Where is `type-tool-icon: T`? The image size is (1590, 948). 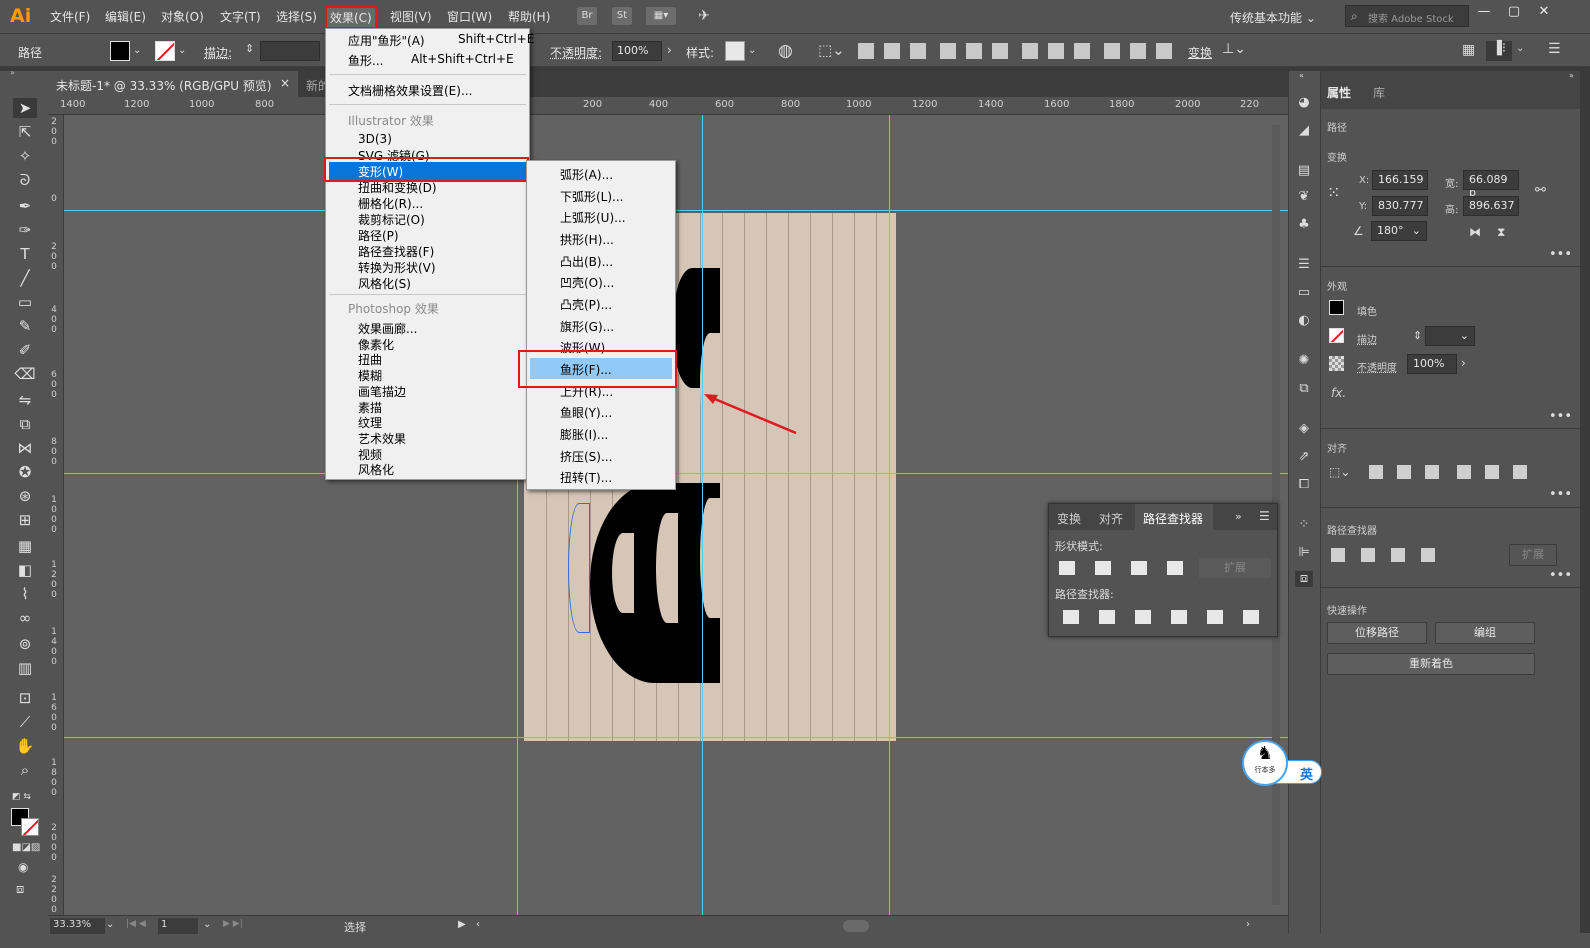
type-tool-icon: T is located at coordinates (25, 254).